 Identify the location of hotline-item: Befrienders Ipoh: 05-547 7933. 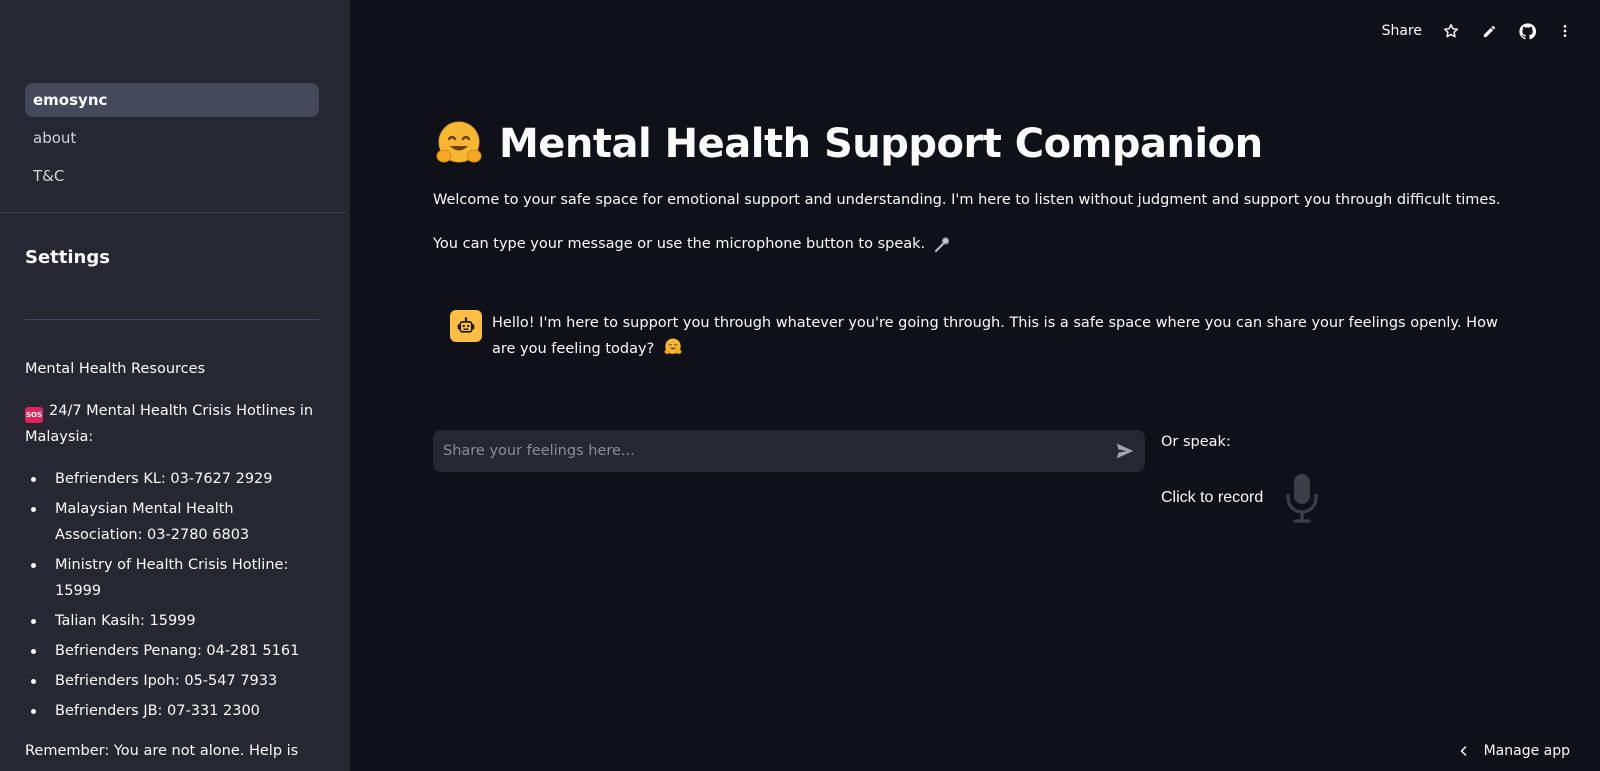
(175, 681).